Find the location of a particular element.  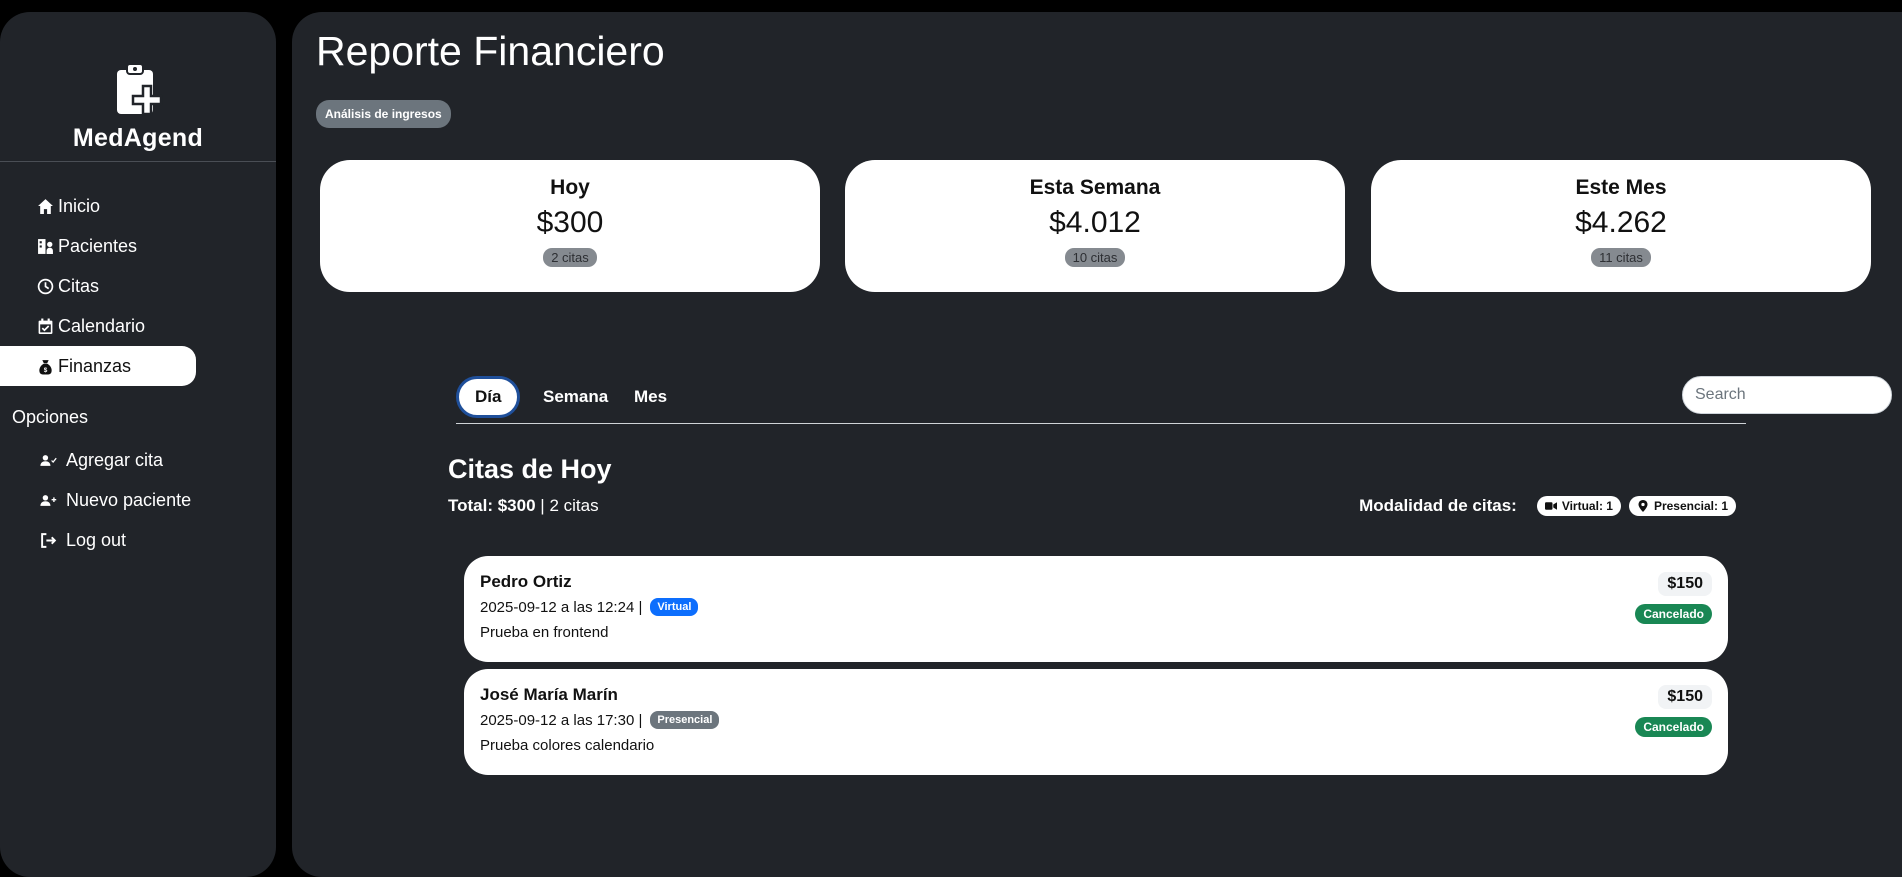

presencial-count-badge: Presencial: 1 is located at coordinates (1682, 506).